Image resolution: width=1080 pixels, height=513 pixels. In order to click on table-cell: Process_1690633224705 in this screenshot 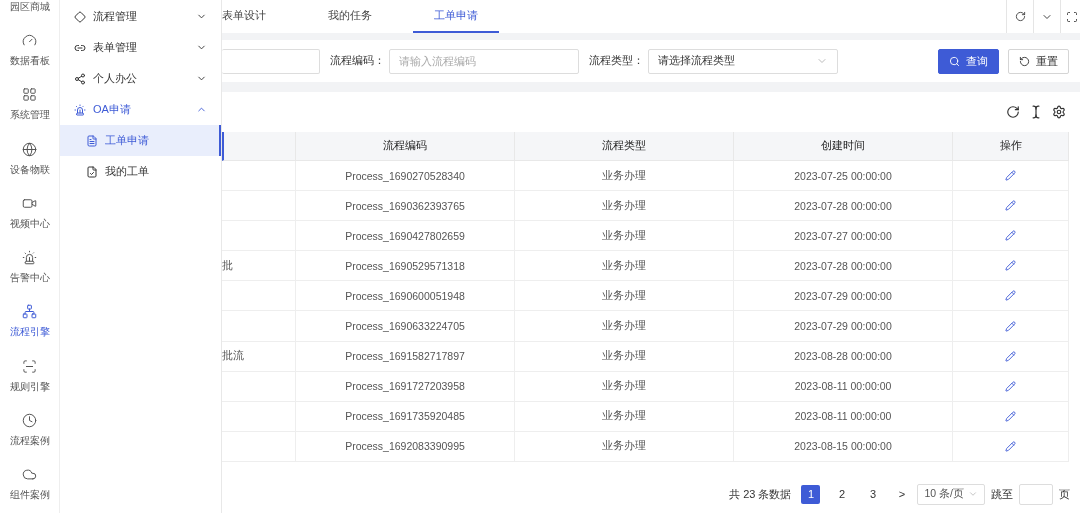, I will do `click(405, 326)`.